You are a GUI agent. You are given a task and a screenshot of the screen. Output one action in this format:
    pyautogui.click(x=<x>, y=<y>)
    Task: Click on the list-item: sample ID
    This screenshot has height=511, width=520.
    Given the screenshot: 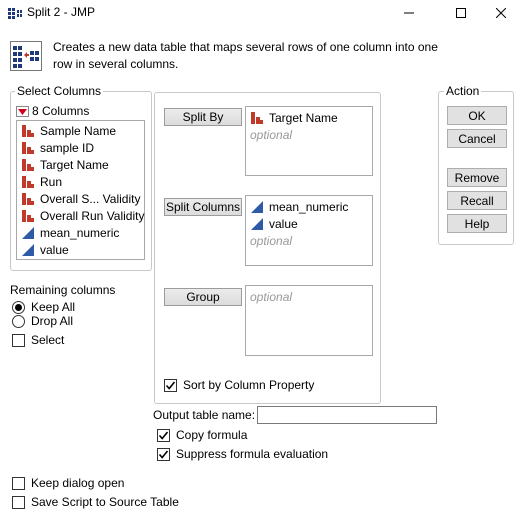 What is the action you would take?
    pyautogui.click(x=57, y=147)
    